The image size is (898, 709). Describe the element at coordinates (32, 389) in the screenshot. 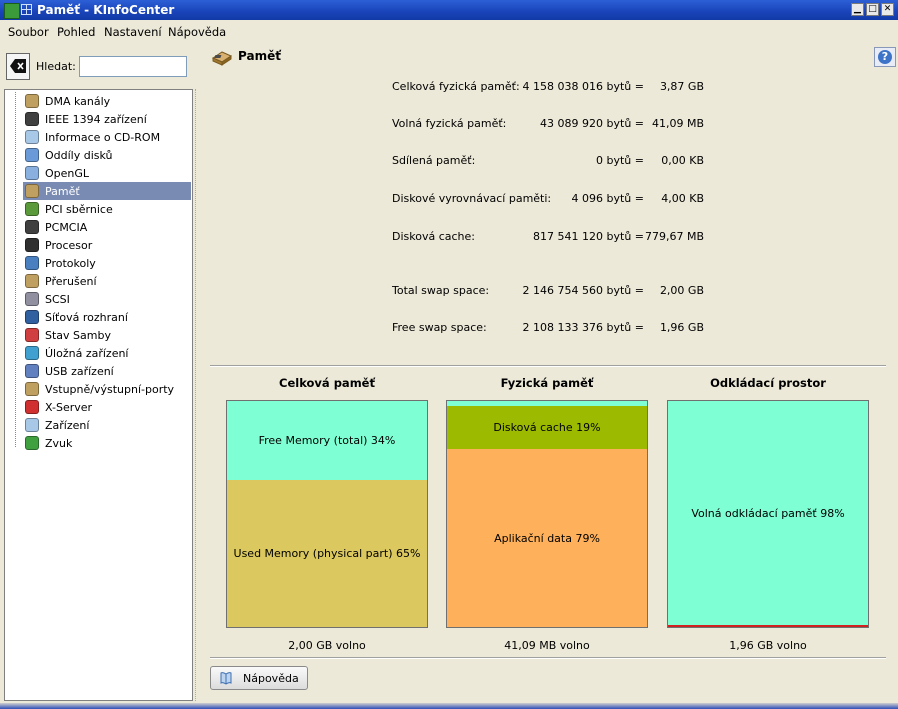

I see `io-ports-icon` at that location.